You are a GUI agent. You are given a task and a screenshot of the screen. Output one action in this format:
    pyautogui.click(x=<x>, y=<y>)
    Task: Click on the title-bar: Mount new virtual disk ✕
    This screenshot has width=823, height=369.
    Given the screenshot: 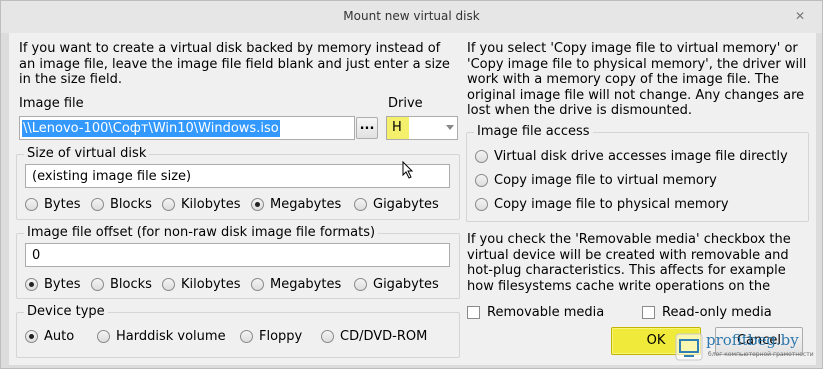 What is the action you would take?
    pyautogui.click(x=411, y=17)
    